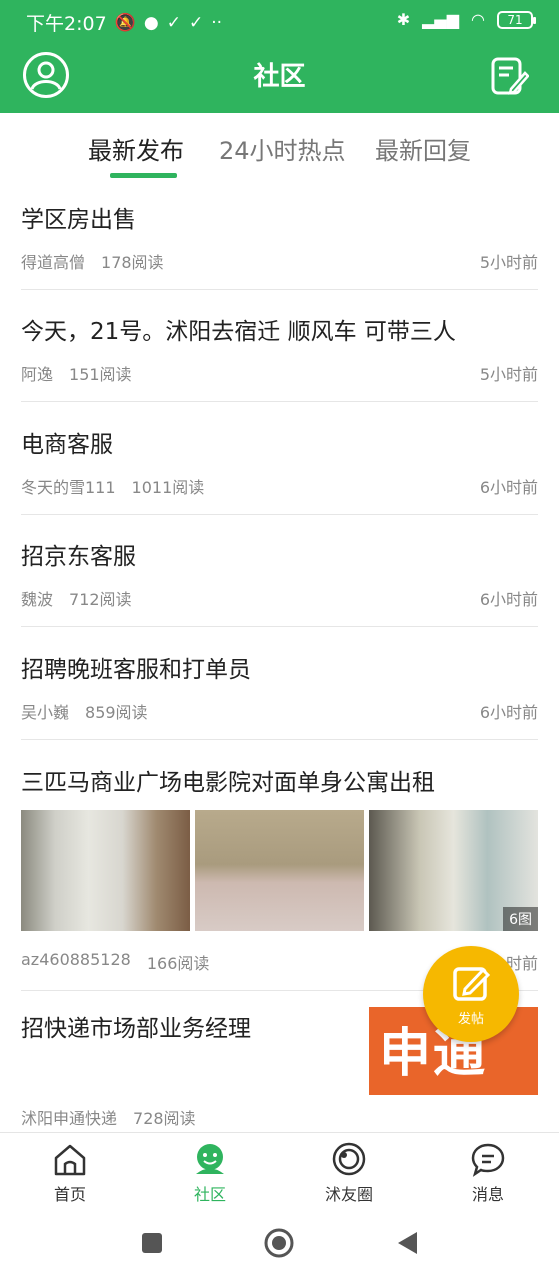 This screenshot has height=1280, width=559. What do you see at coordinates (279, 686) in the screenshot?
I see `list-item: 招聘晚班客服和打单员 吴小巍 859阅读 6小时前` at bounding box center [279, 686].